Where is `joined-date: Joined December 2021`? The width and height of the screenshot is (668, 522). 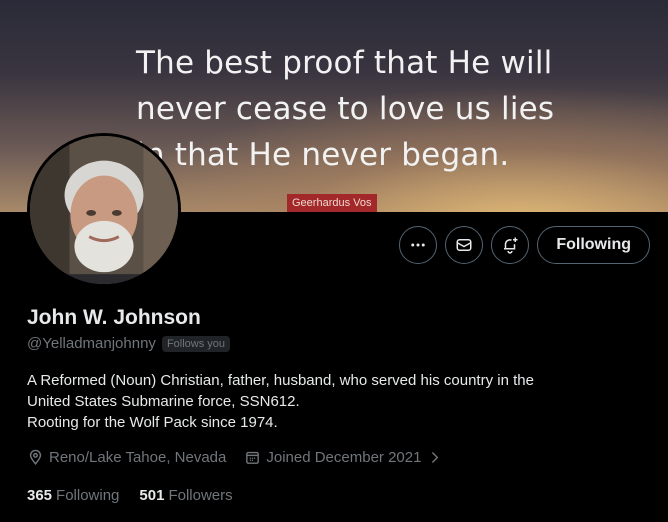
joined-date: Joined December 2021 is located at coordinates (343, 457).